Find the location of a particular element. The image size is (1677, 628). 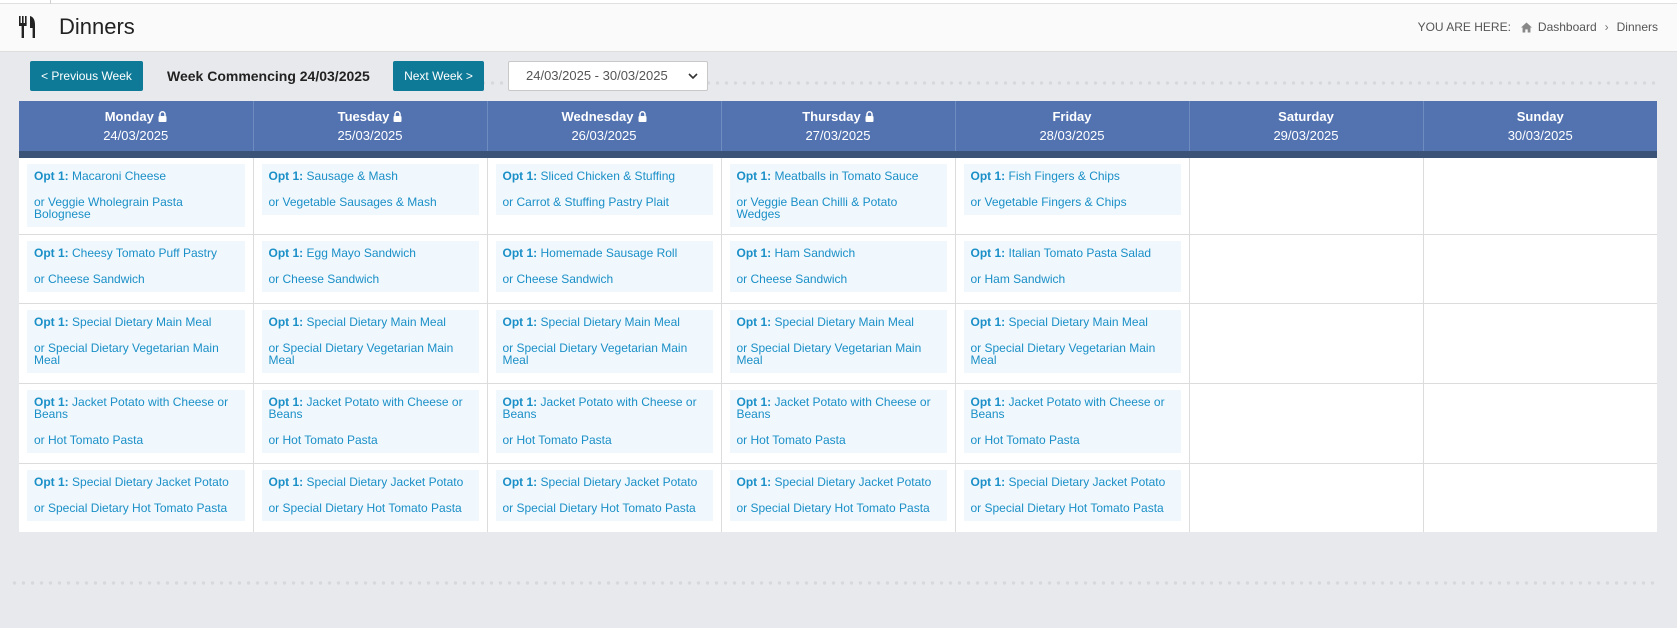

alternative-meal: or Special Dietary Vegetarian Main Meal is located at coordinates (829, 353).